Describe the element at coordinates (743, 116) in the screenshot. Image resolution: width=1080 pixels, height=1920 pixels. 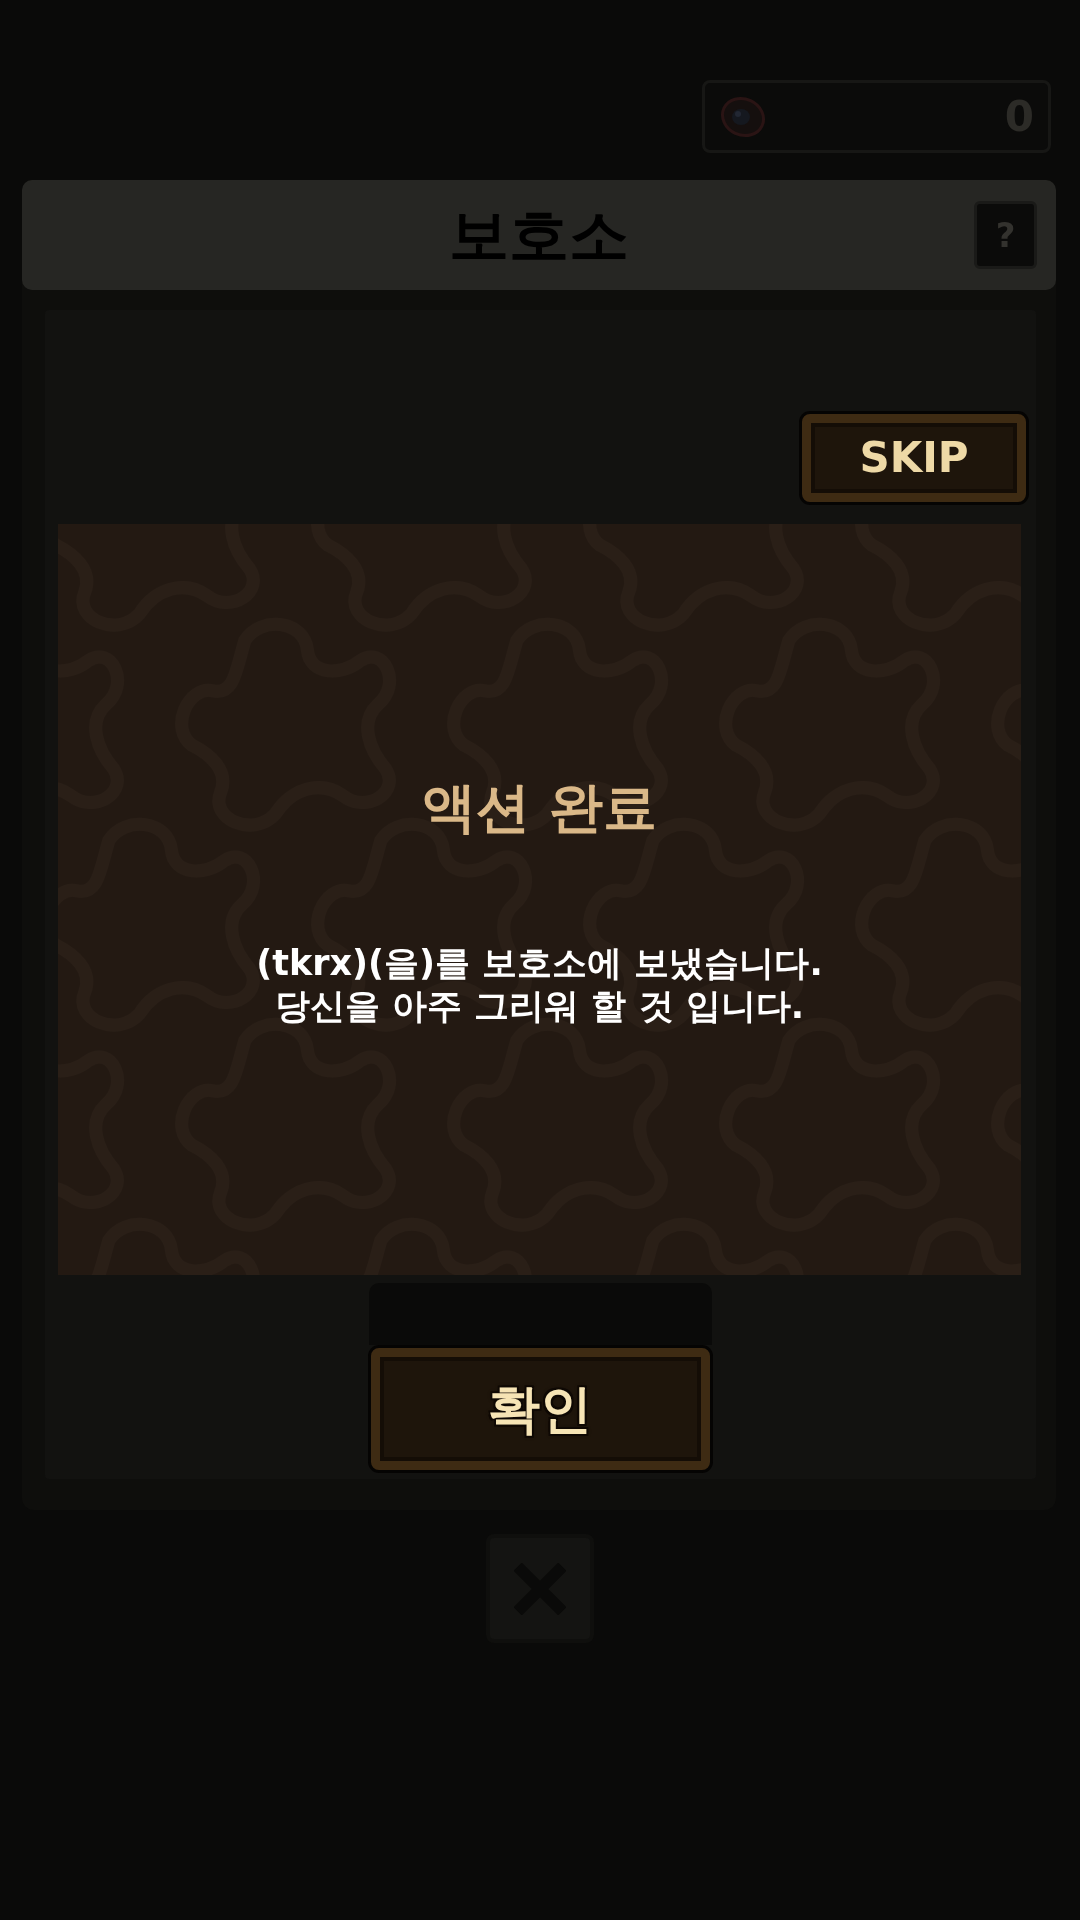
I see `coin-icon` at that location.